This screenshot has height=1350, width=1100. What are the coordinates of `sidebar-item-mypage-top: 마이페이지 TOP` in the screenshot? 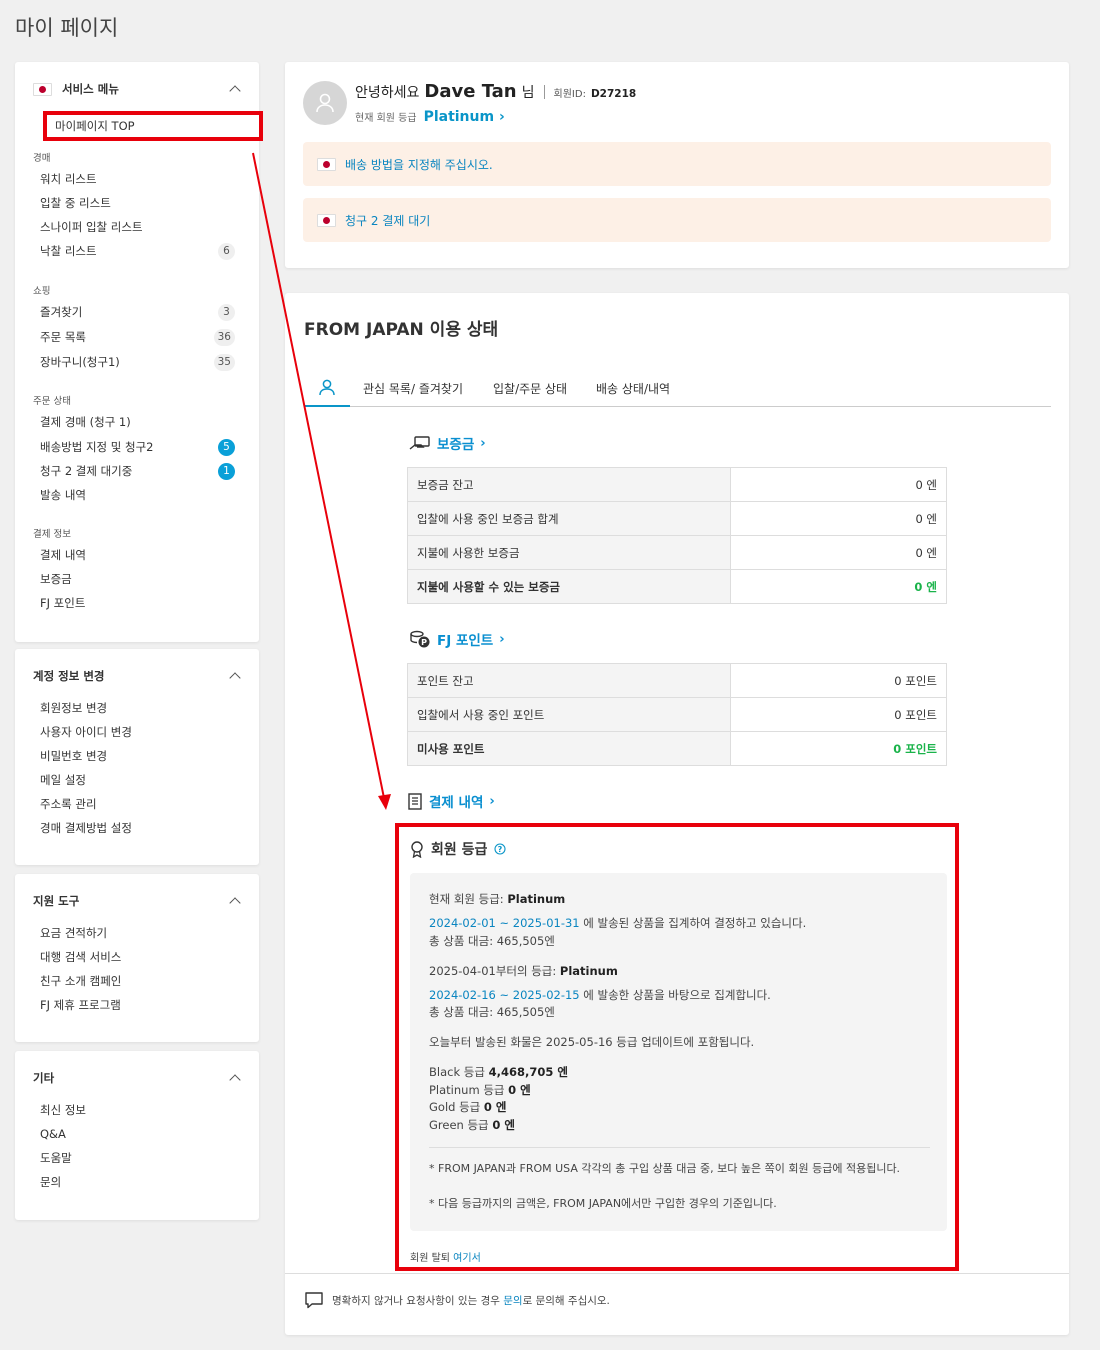 It's located at (153, 126).